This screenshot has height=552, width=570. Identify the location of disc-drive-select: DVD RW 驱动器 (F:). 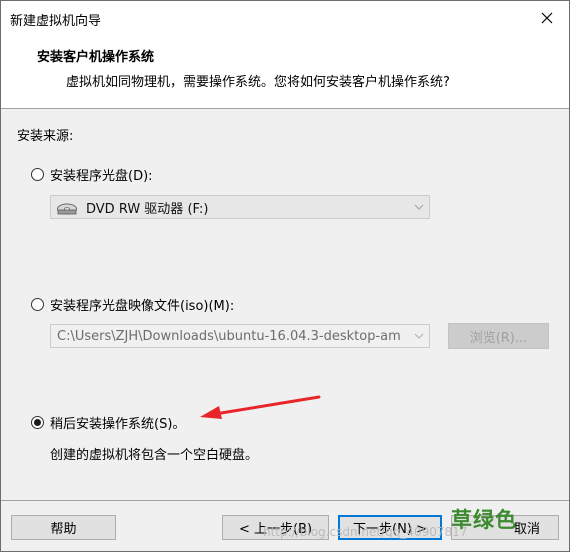
(240, 207).